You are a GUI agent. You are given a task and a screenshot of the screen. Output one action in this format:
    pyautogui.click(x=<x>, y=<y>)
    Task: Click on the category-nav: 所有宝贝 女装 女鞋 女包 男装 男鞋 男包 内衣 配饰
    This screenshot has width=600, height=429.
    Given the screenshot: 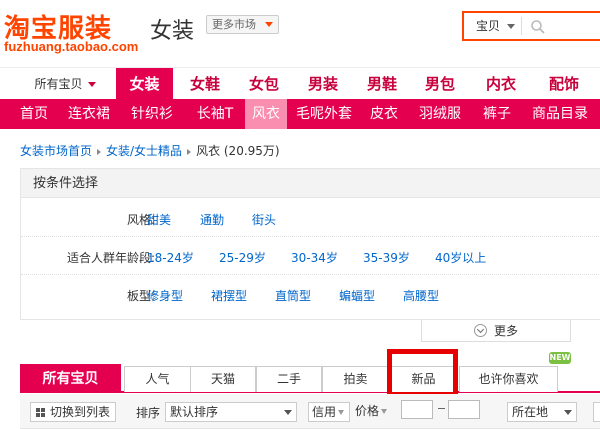 What is the action you would take?
    pyautogui.click(x=300, y=83)
    